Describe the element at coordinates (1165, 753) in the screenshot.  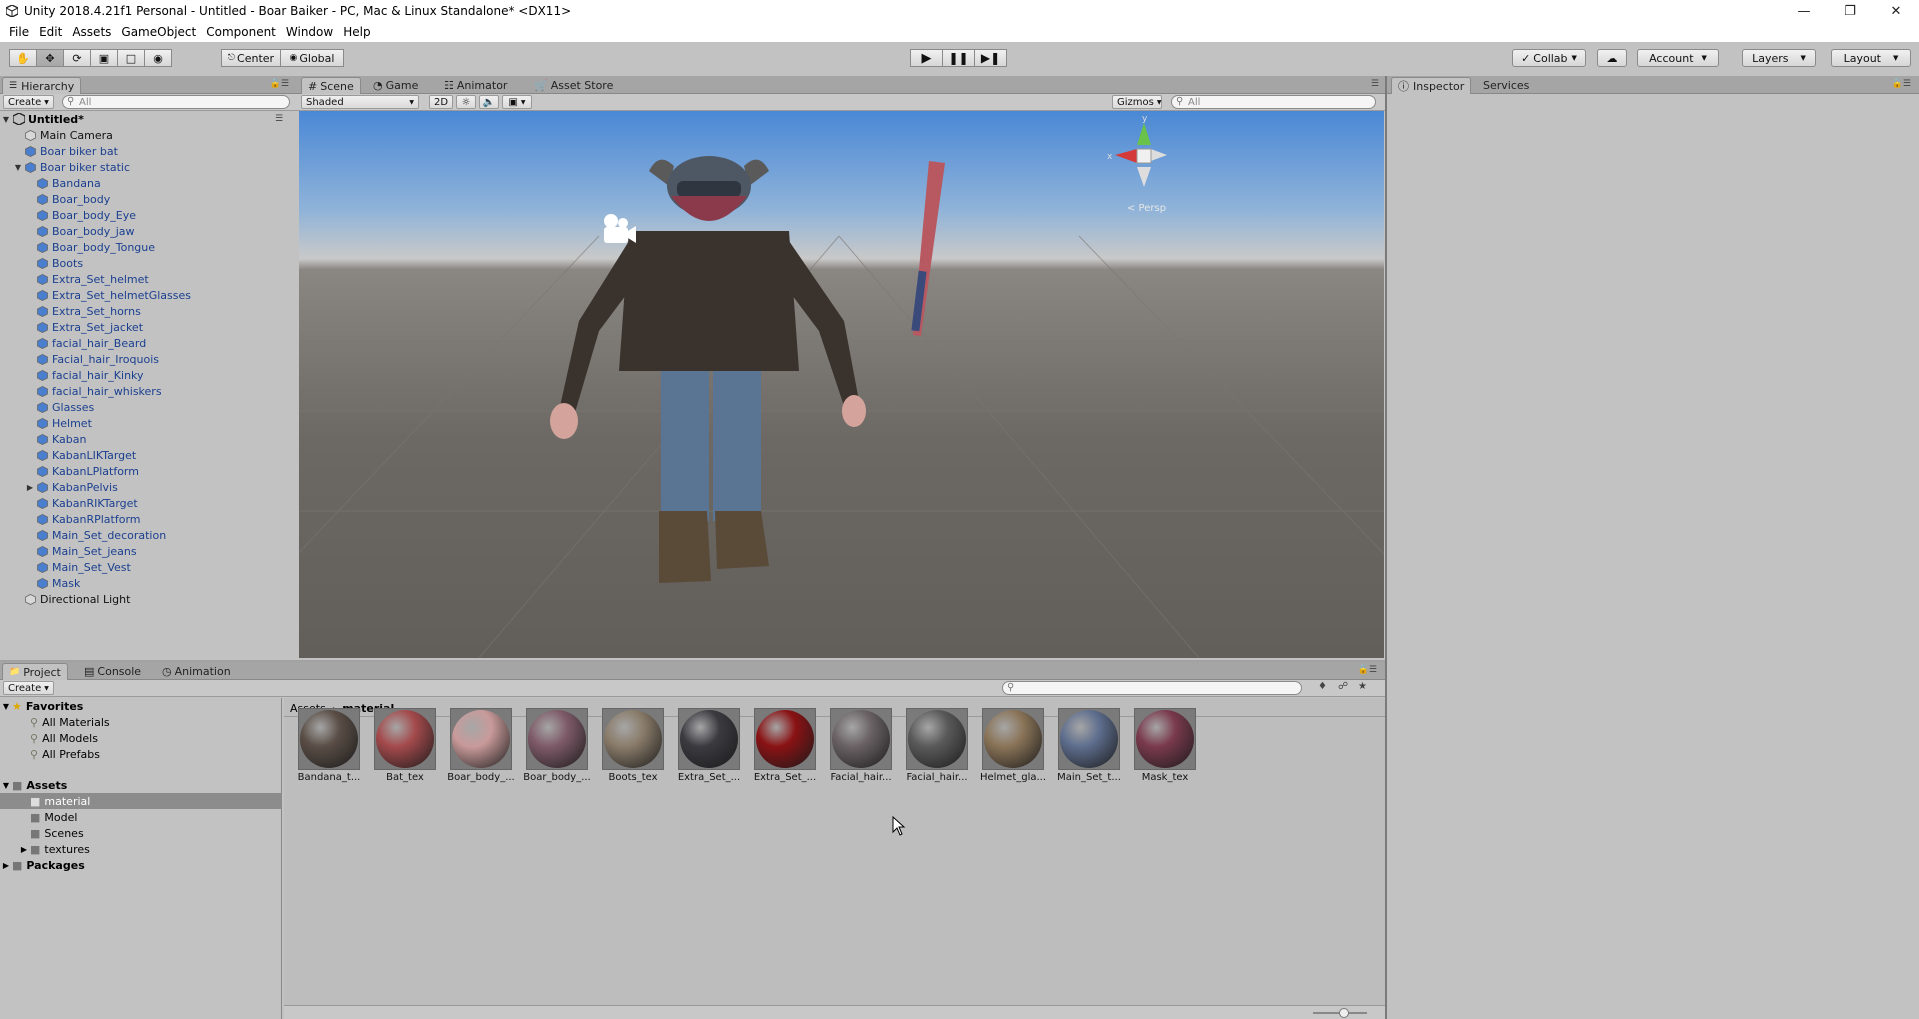
I see `material-asset: Mask_tex` at that location.